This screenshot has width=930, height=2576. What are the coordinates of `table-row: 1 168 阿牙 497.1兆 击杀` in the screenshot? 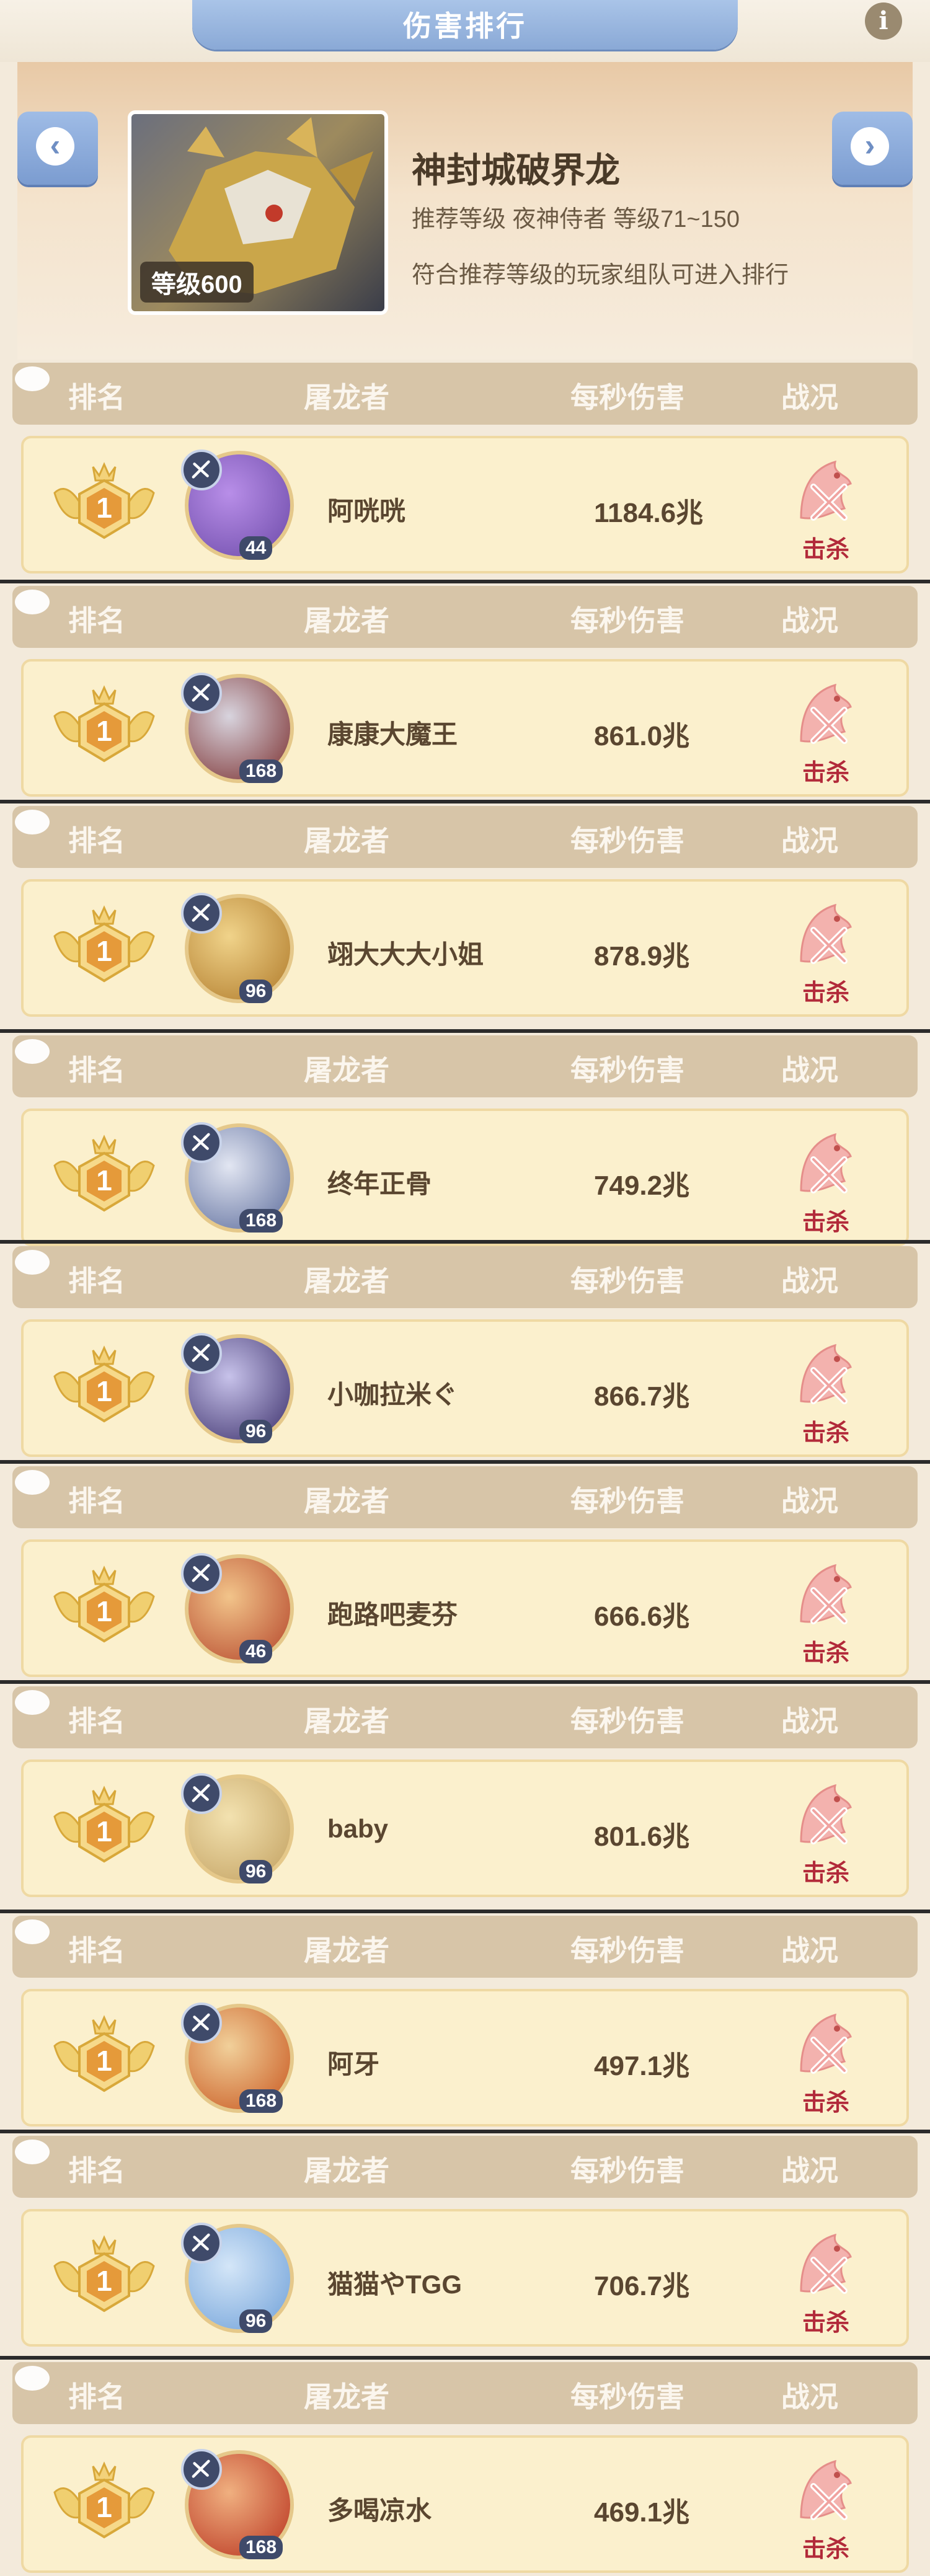 It's located at (465, 2058).